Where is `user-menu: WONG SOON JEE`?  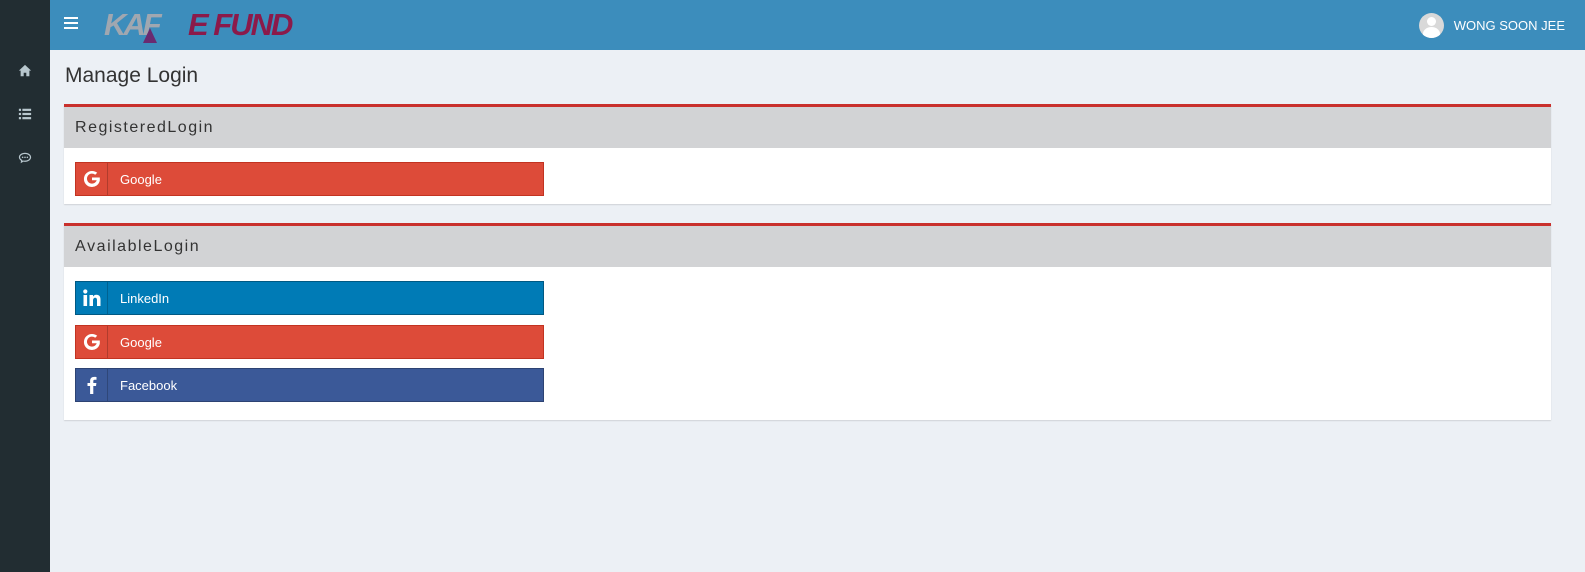 user-menu: WONG SOON JEE is located at coordinates (1491, 25).